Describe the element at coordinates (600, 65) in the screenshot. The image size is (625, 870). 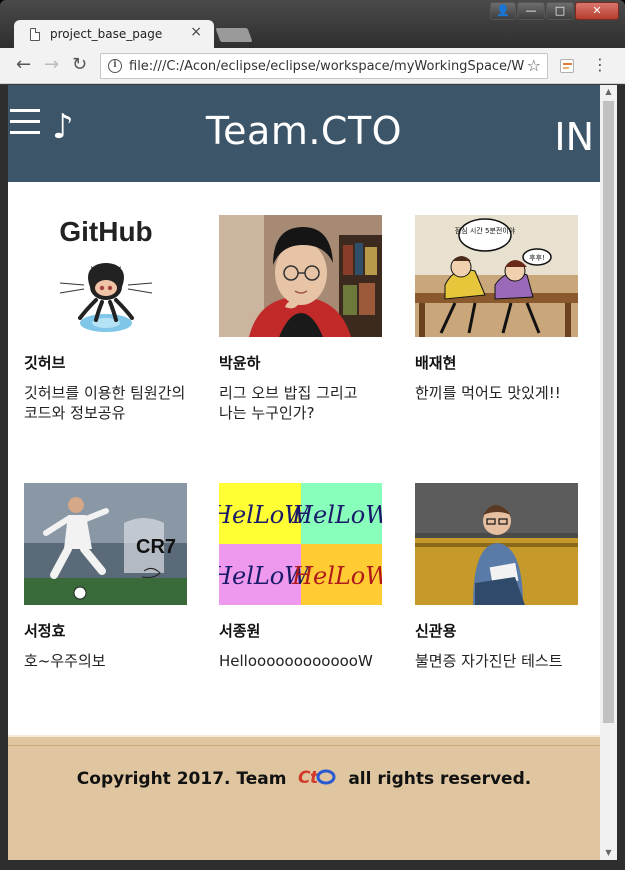
I see `browser-menu-icon: ⋮` at that location.